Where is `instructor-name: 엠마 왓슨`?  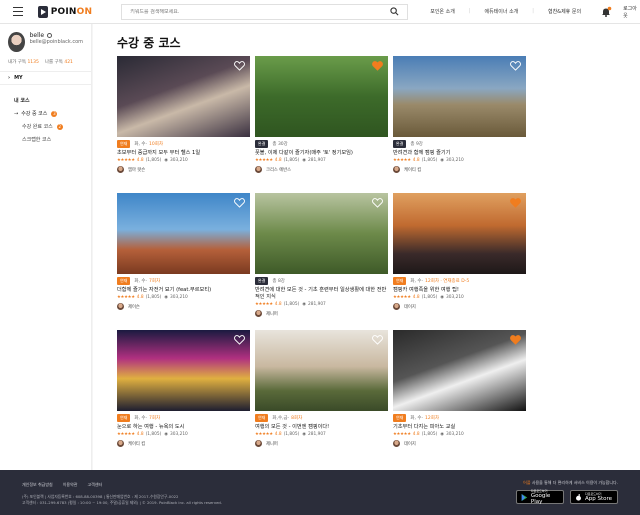
instructor-name: 엠마 왓슨 is located at coordinates (137, 170).